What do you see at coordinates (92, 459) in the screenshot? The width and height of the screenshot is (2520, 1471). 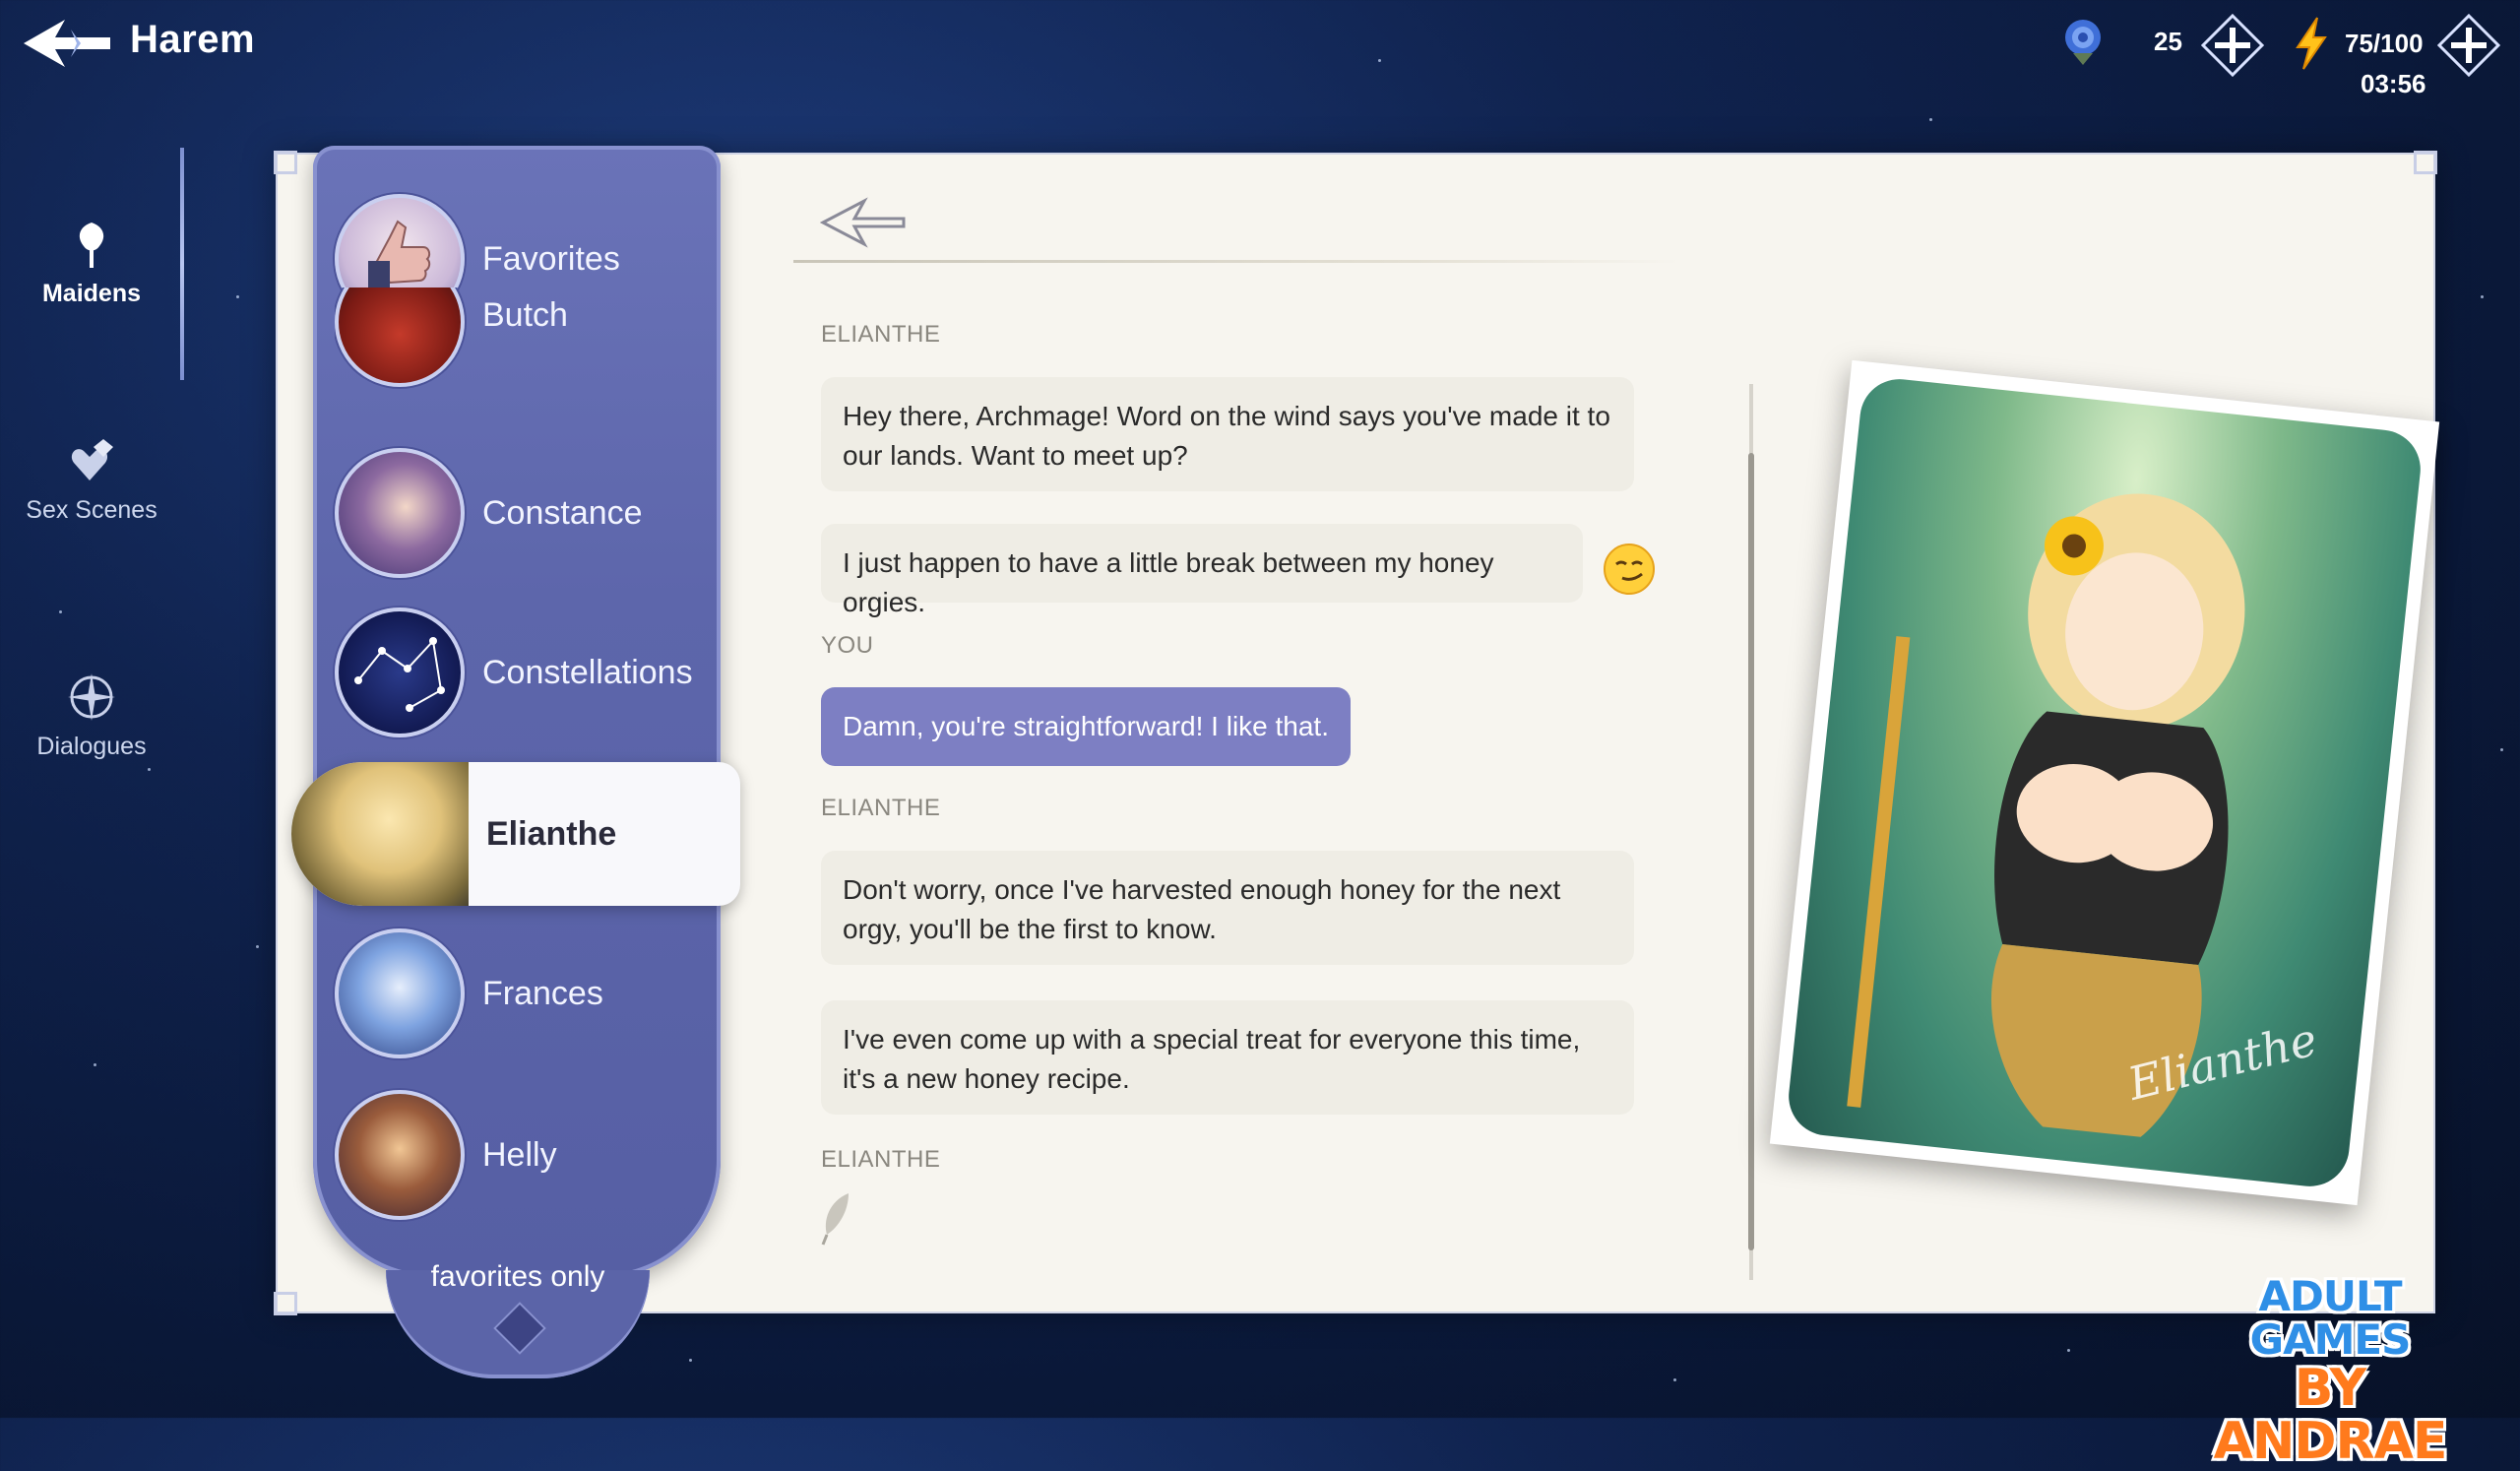 I see `hearts-icon` at bounding box center [92, 459].